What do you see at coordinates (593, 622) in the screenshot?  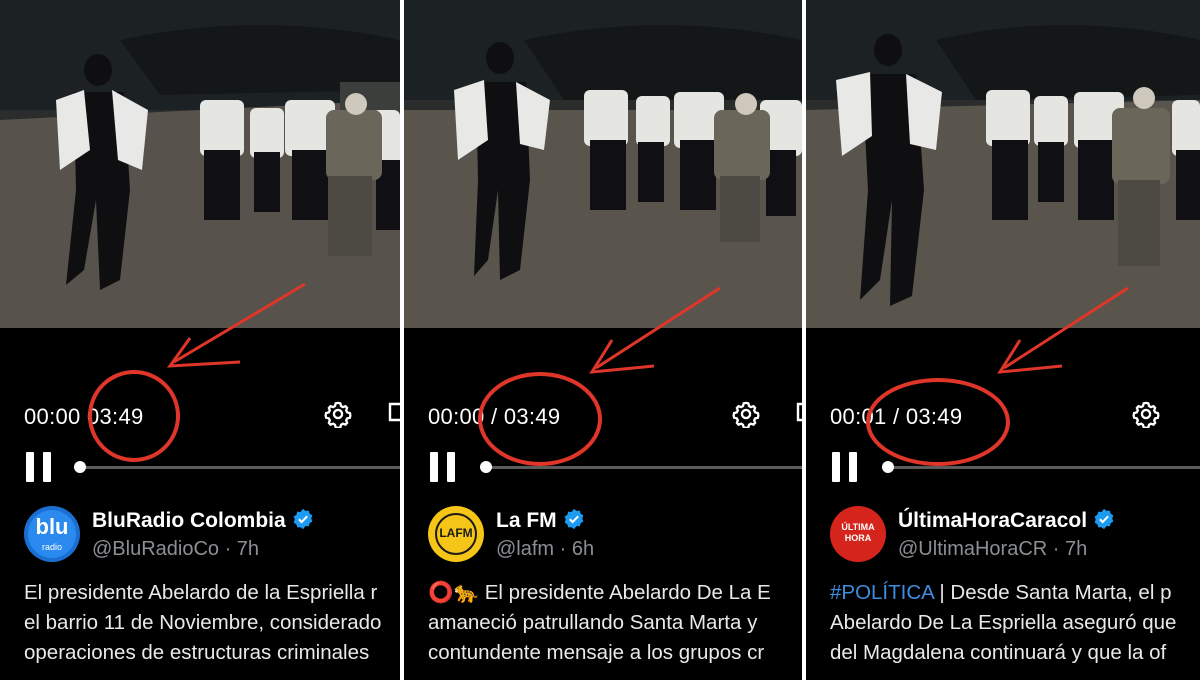 I see `post-line: amaneció patrullando Santa Marta y` at bounding box center [593, 622].